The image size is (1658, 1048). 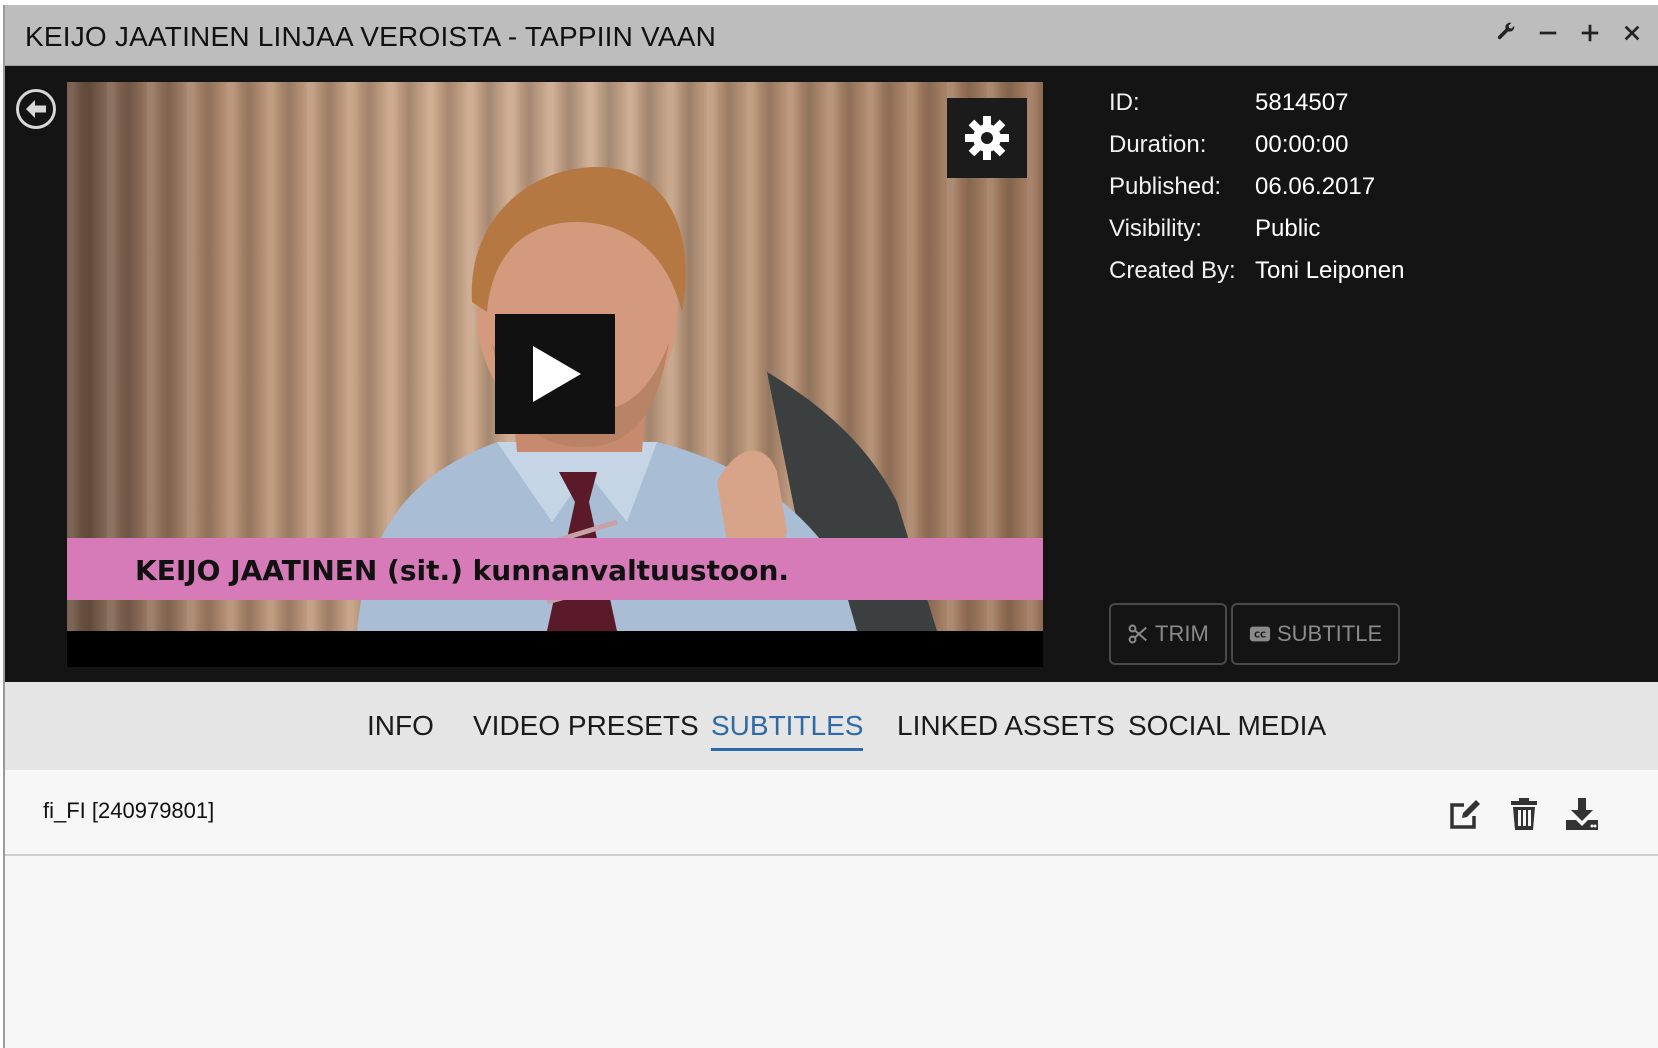 What do you see at coordinates (555, 649) in the screenshot?
I see `player-control-bar` at bounding box center [555, 649].